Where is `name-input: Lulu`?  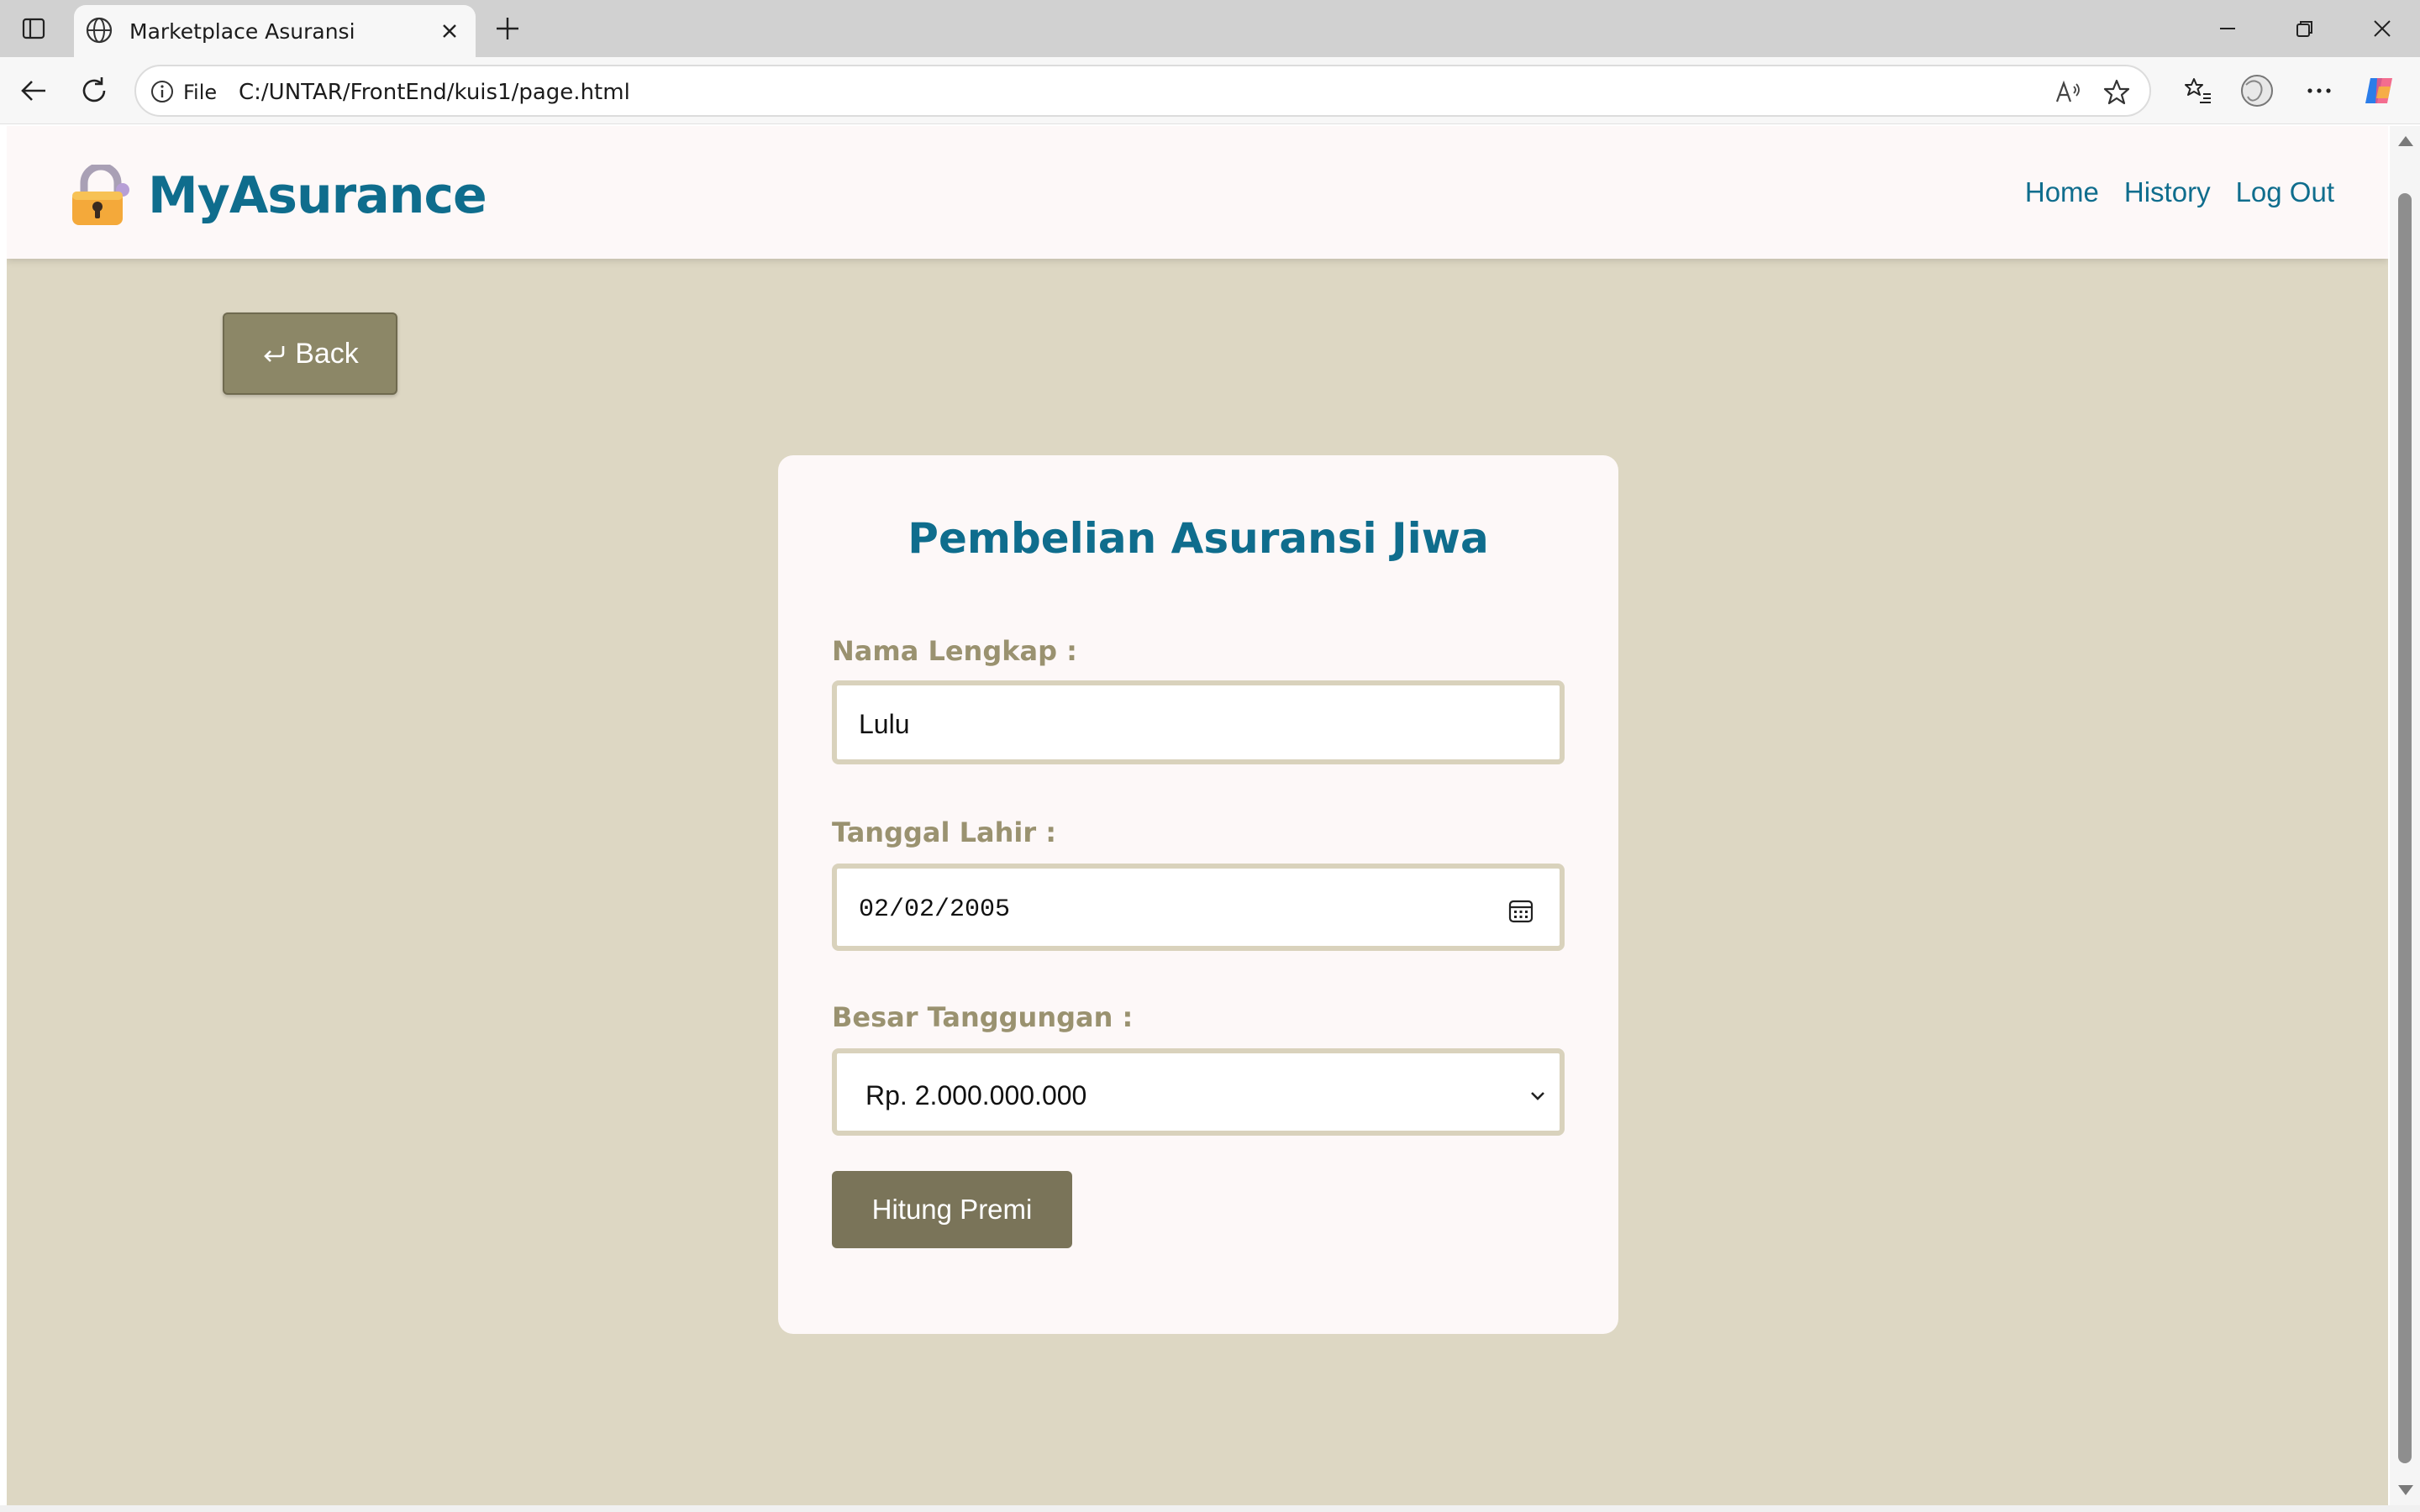 name-input: Lulu is located at coordinates (1198, 722).